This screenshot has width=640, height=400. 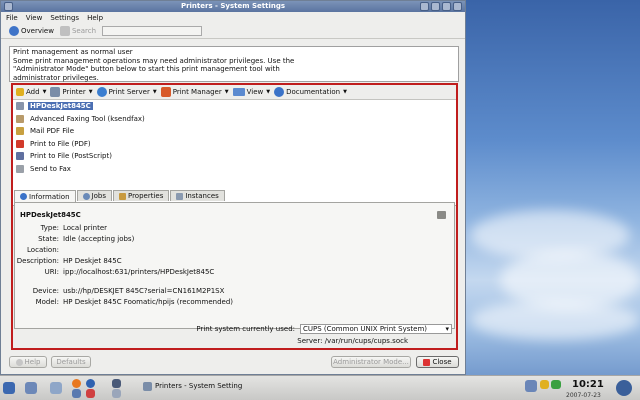 I want to click on desktop-icon, so click(x=31, y=388).